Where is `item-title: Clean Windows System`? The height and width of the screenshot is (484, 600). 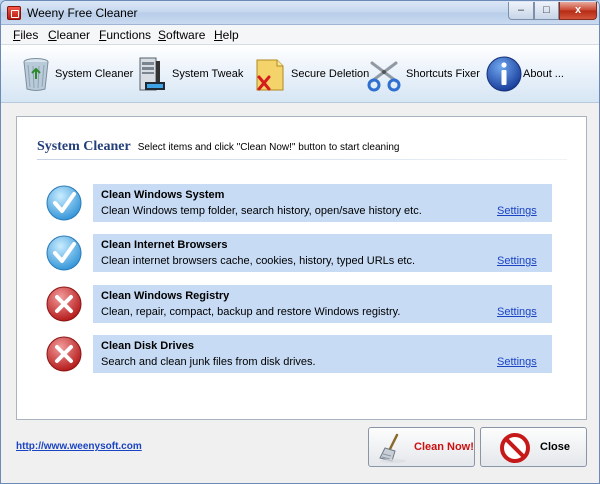
item-title: Clean Windows System is located at coordinates (163, 195).